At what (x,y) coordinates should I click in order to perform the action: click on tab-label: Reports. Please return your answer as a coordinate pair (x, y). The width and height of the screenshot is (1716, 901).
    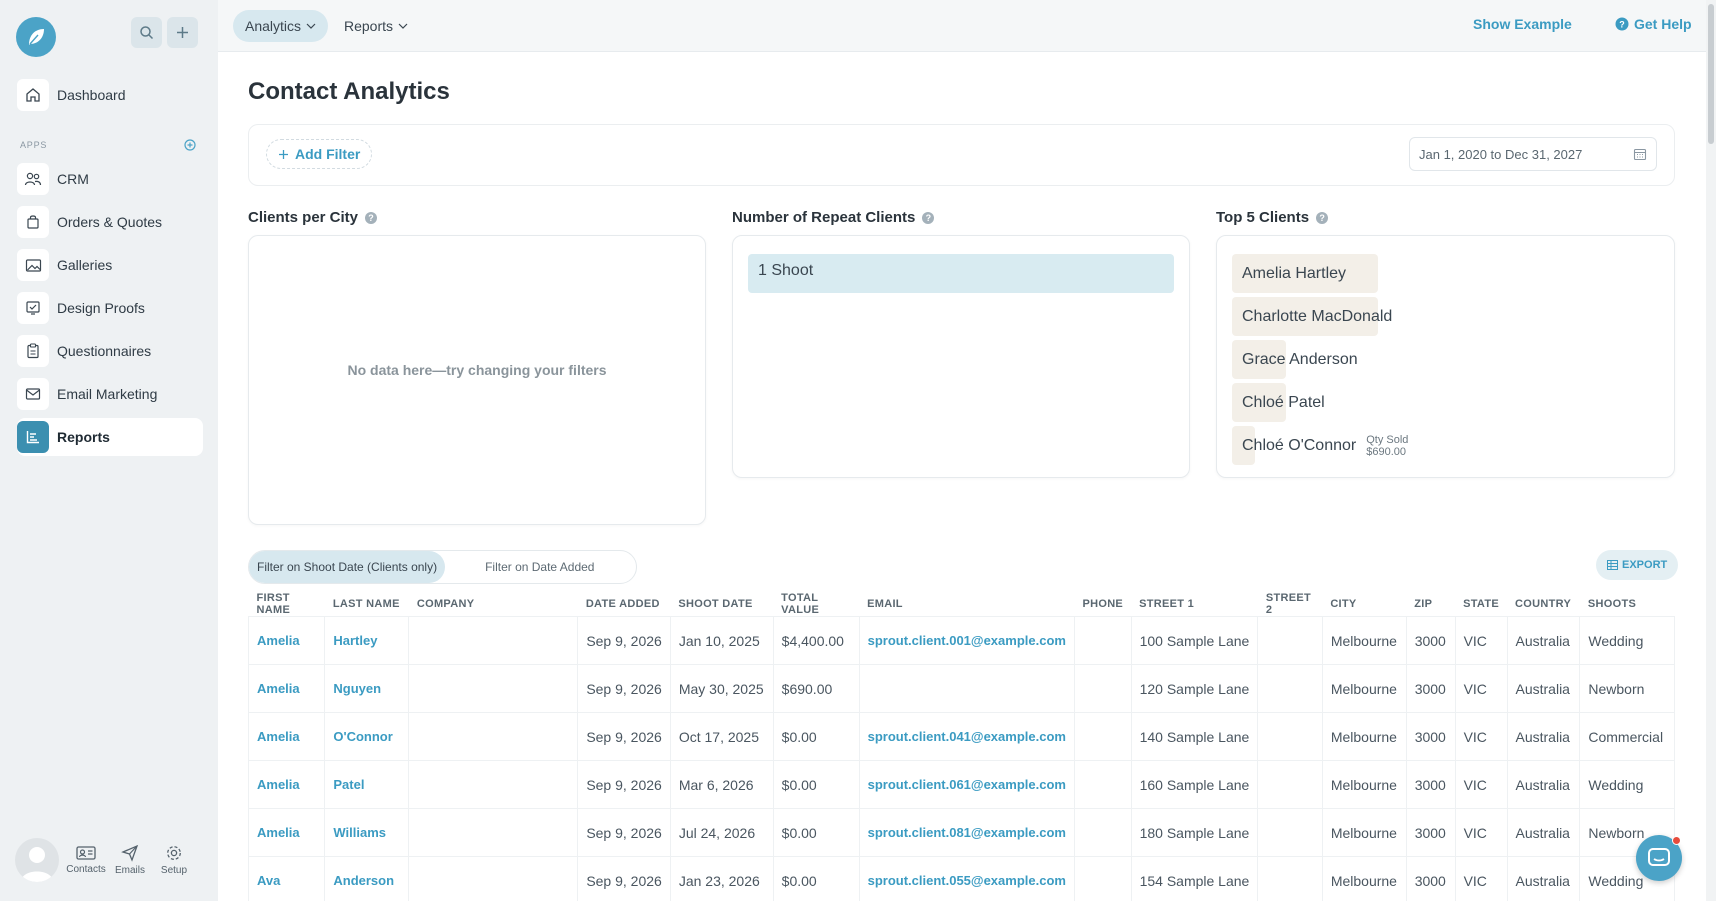
    Looking at the image, I should click on (369, 26).